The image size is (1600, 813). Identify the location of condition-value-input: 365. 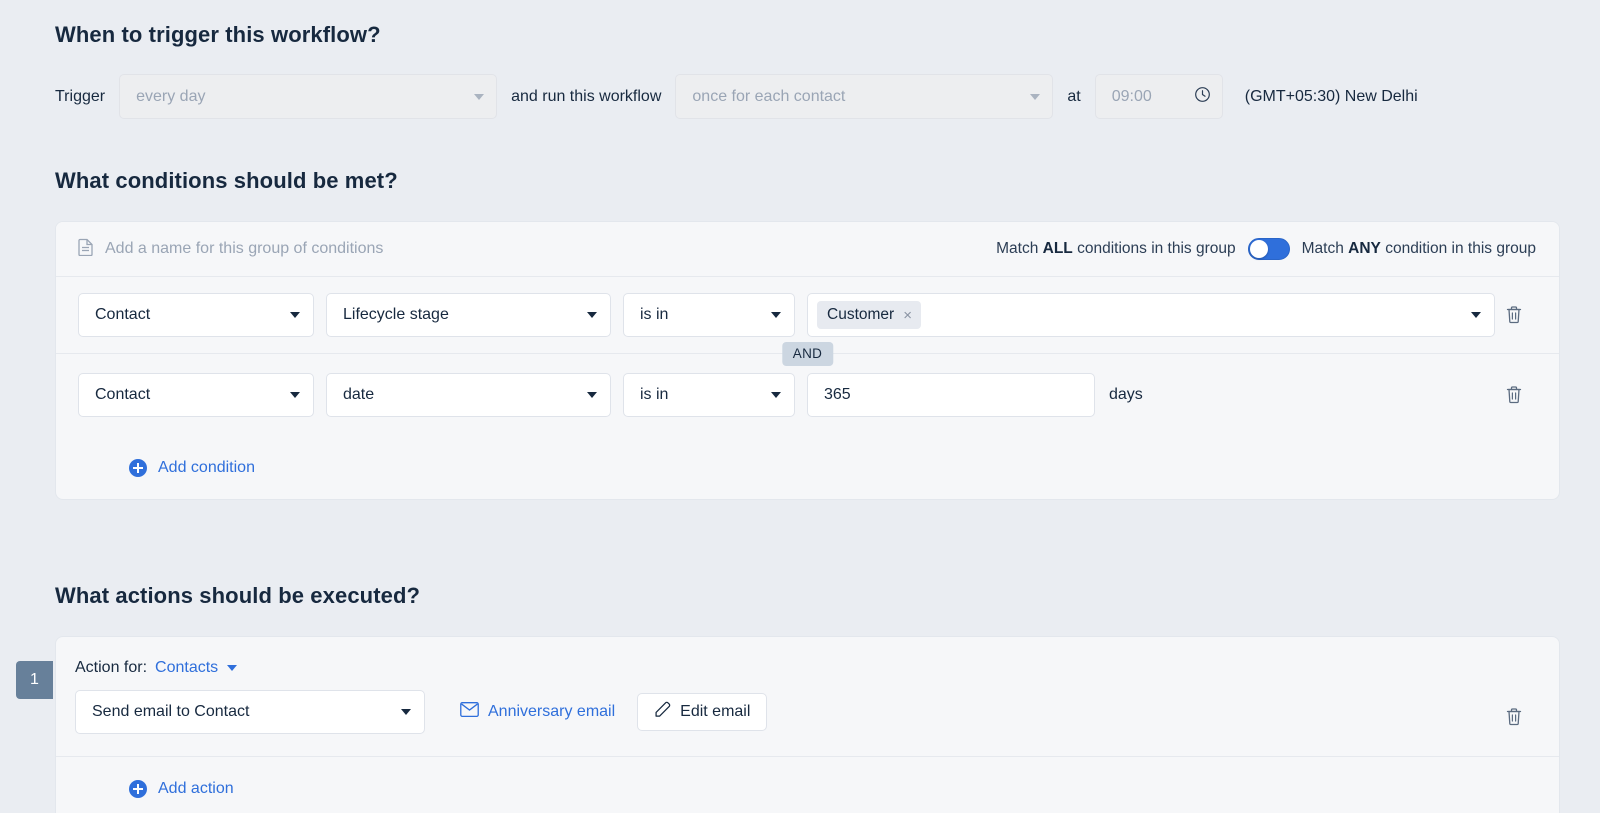
(951, 395).